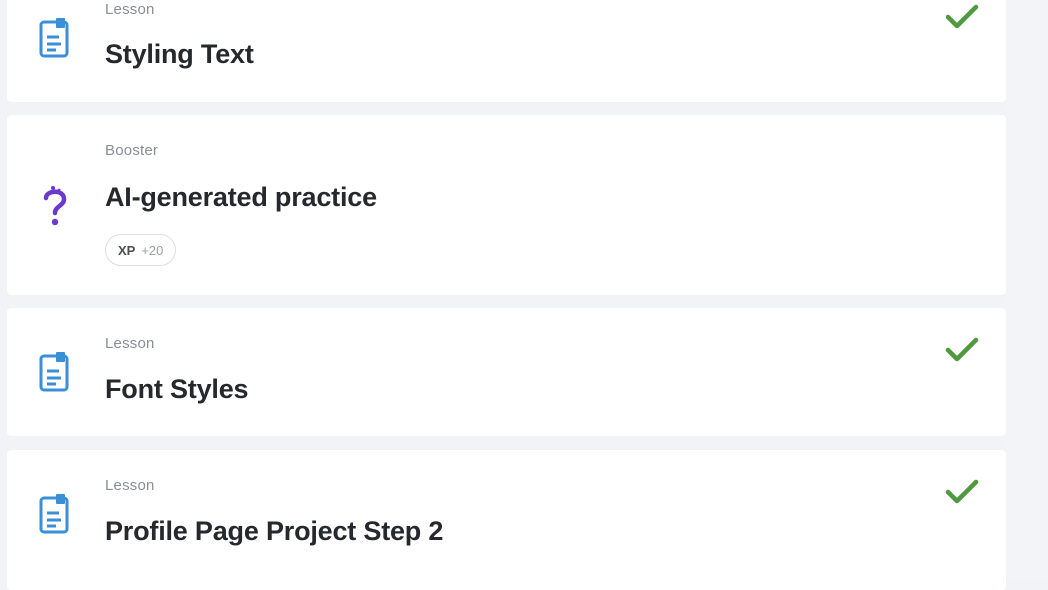  Describe the element at coordinates (1027, 289) in the screenshot. I see `right-side-panel` at that location.